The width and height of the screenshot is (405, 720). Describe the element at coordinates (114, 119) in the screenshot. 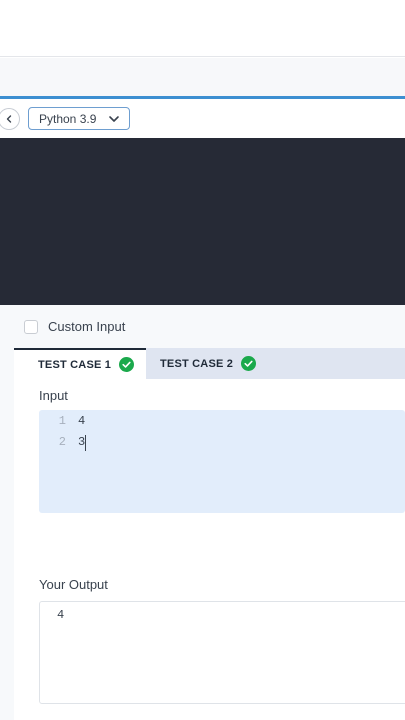

I see `chevron-down-icon` at that location.